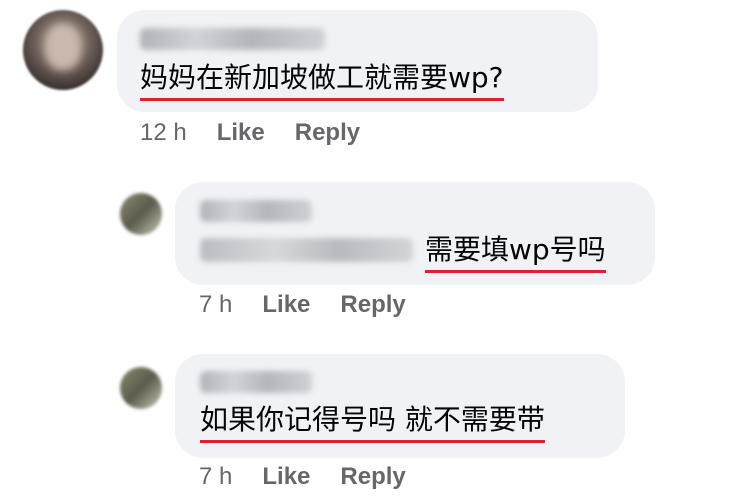 The image size is (748, 503). Describe the element at coordinates (515, 253) in the screenshot. I see `reply-text: 需要填wp号吗` at that location.